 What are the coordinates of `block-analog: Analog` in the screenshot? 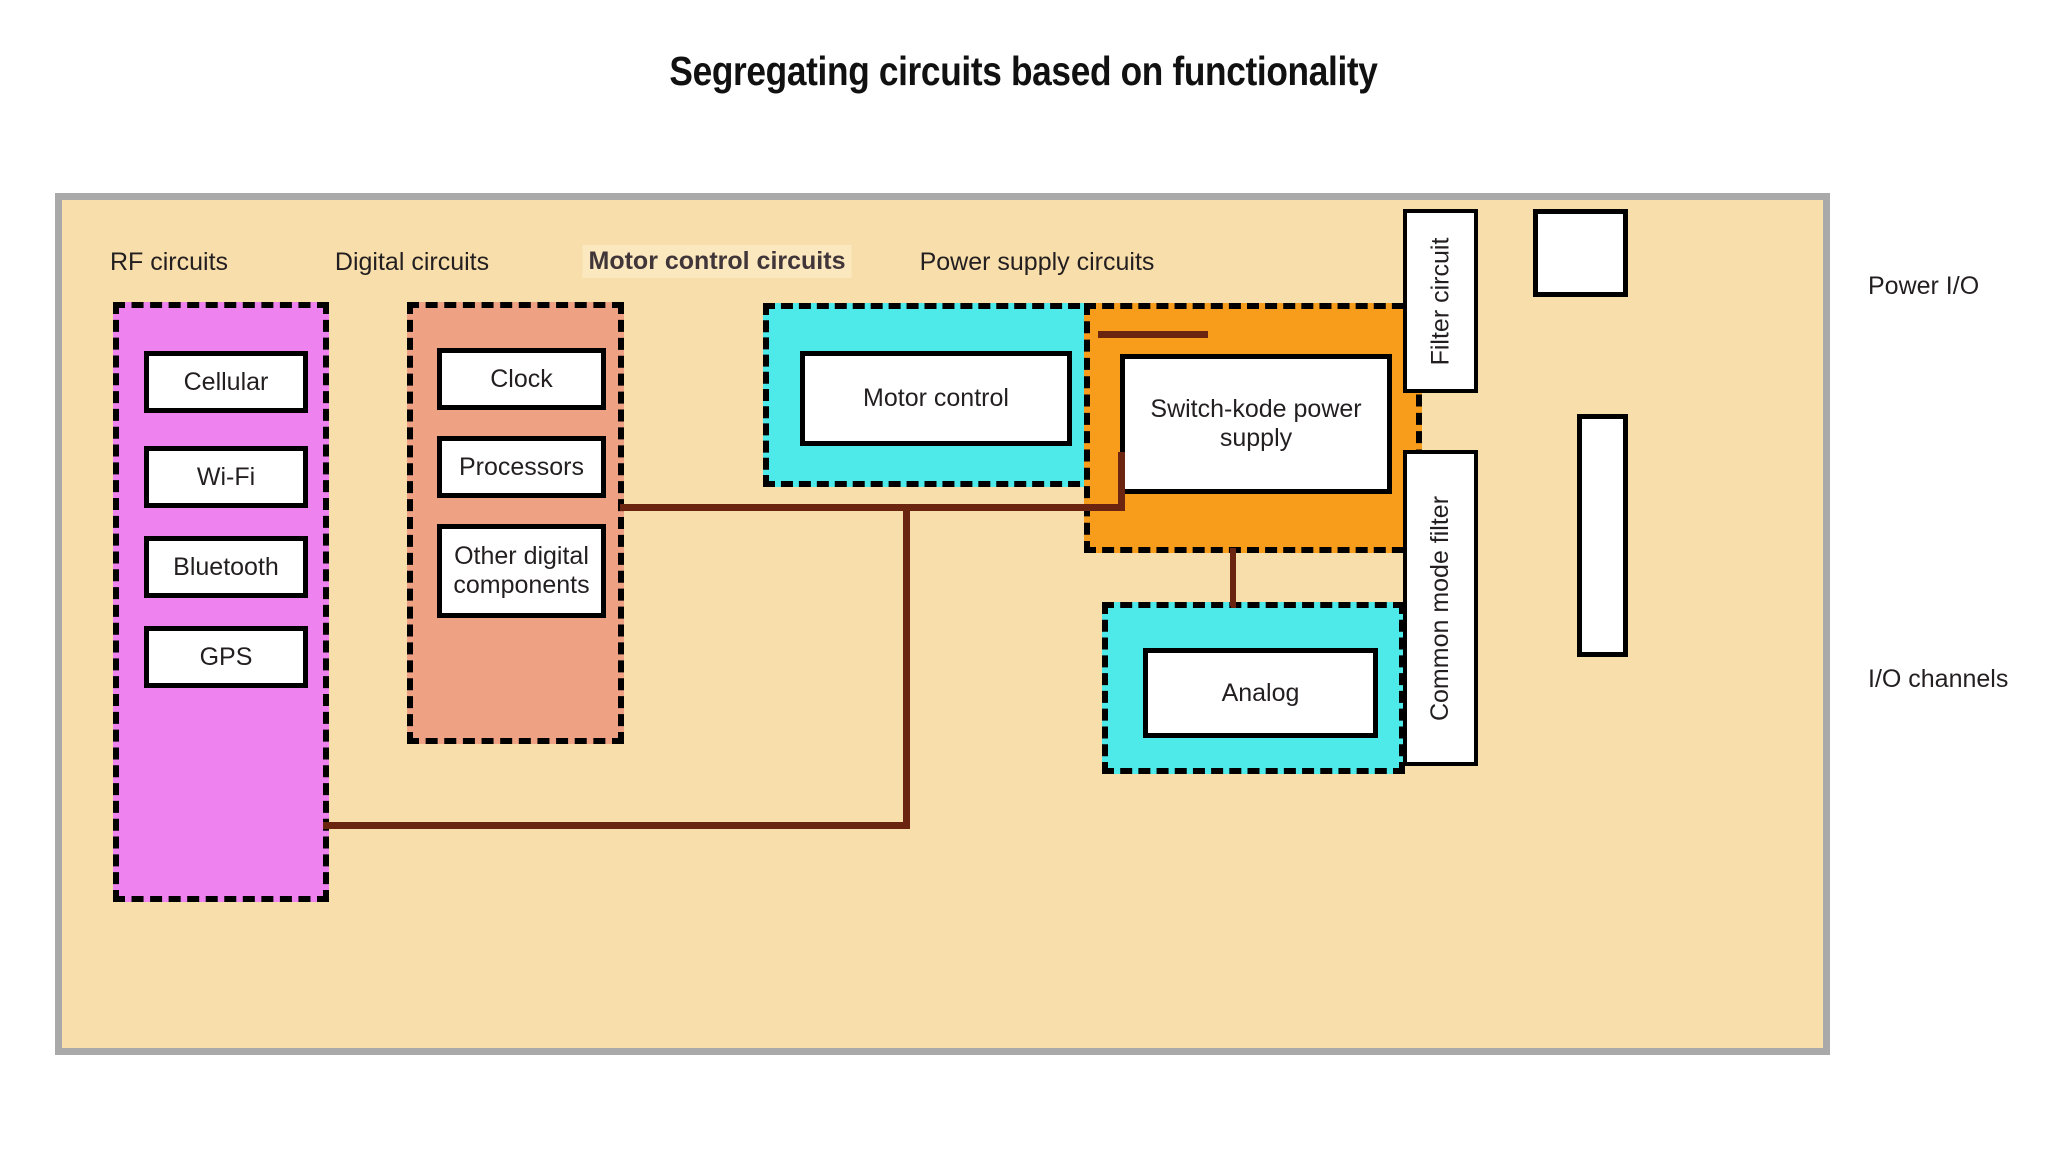 It's located at (1260, 693).